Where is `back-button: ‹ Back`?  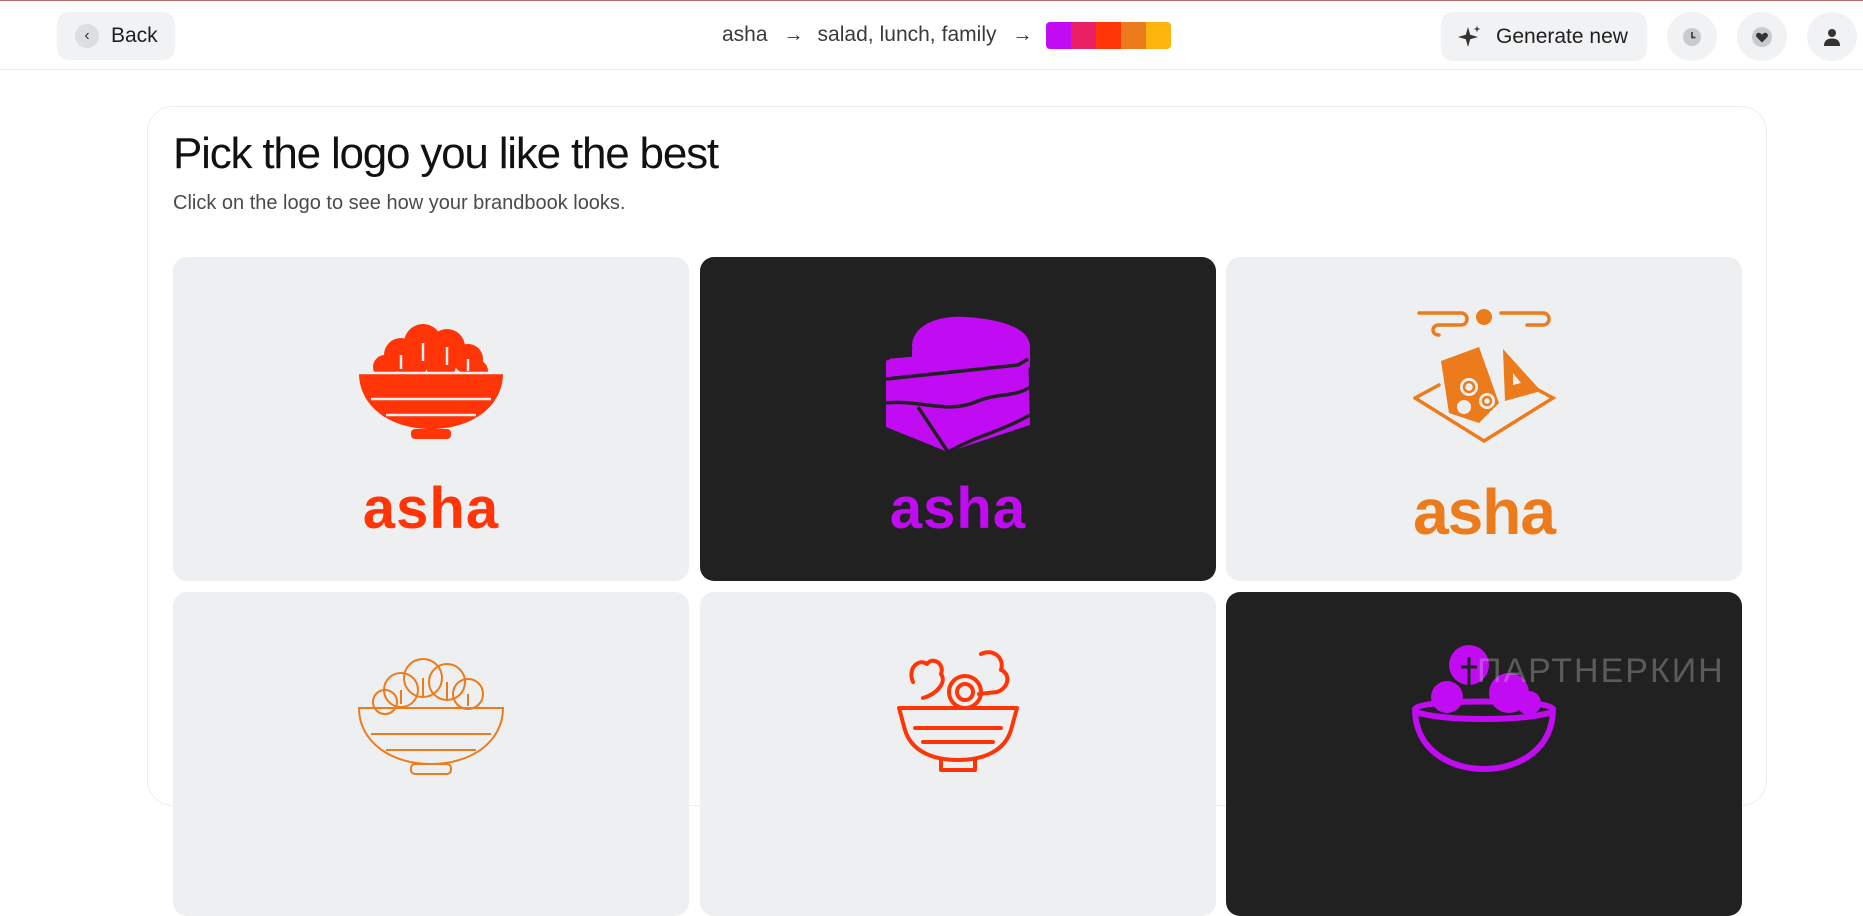 back-button: ‹ Back is located at coordinates (116, 36).